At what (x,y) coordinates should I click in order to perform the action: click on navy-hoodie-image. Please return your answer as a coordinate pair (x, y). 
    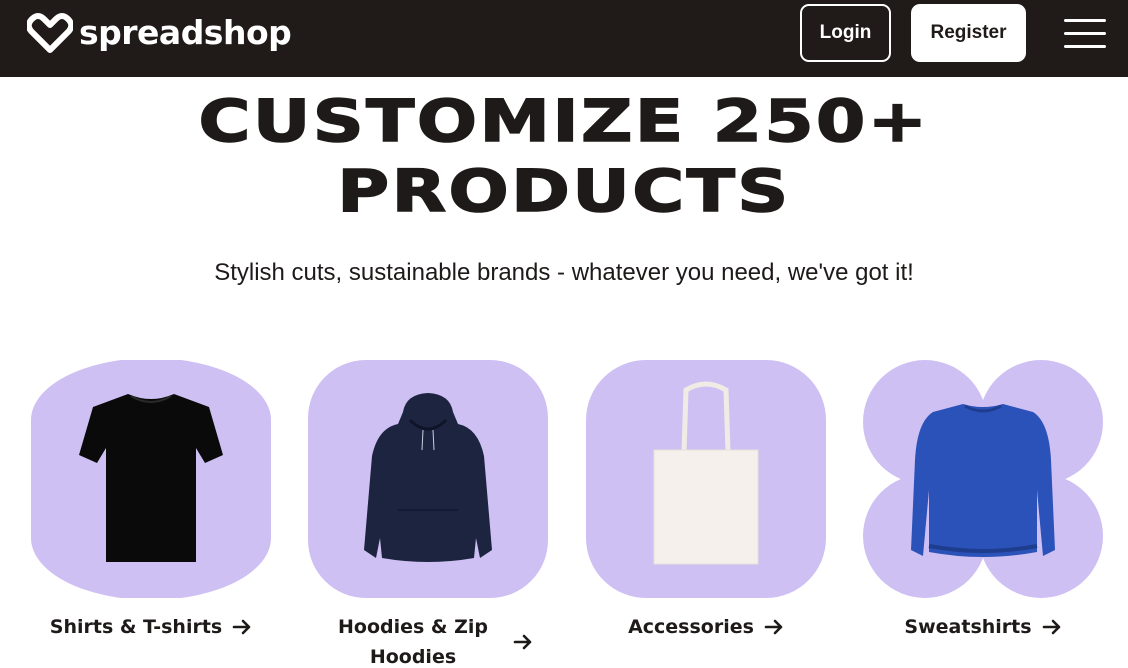
    Looking at the image, I should click on (428, 477).